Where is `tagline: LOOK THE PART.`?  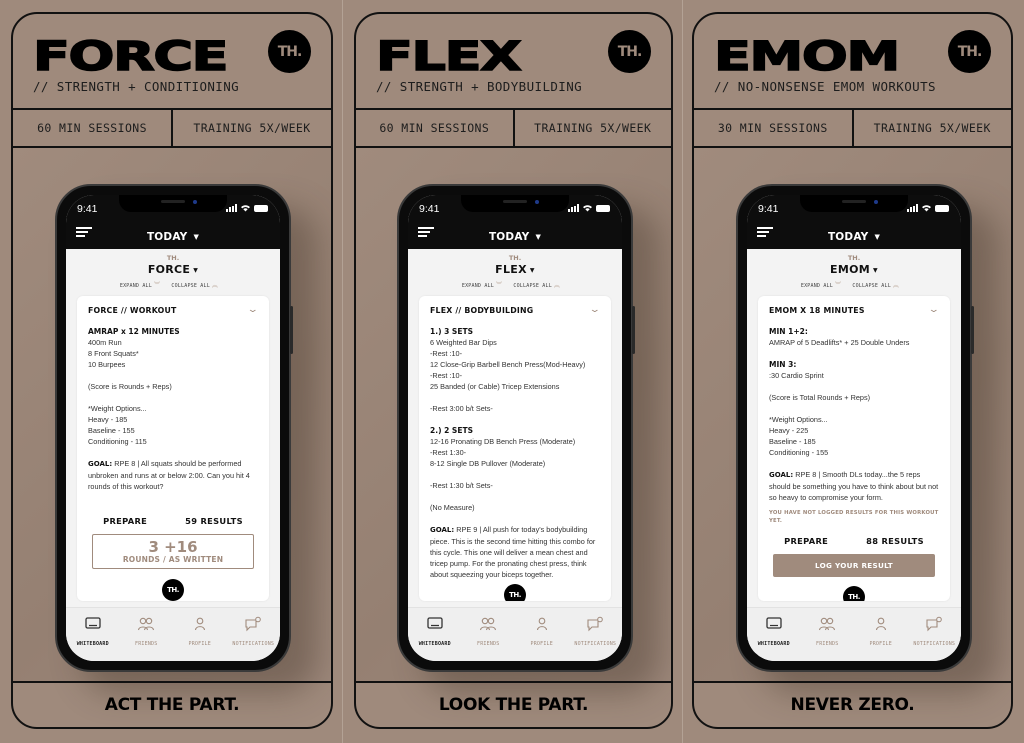
tagline: LOOK THE PART. is located at coordinates (513, 704).